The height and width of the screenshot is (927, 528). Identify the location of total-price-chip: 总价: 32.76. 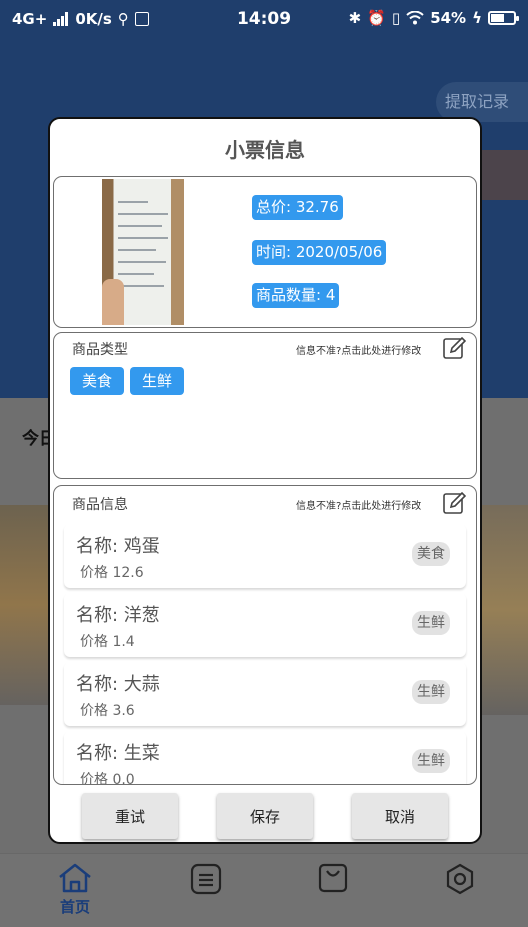
(297, 207).